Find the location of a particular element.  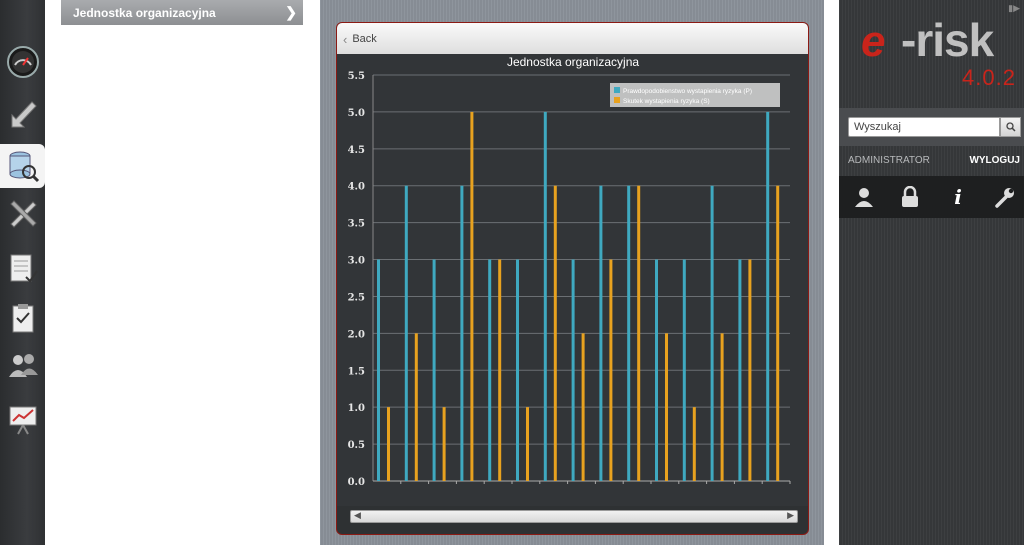

legend-label: Skutek wystapienia ryzyka (S) is located at coordinates (666, 101).